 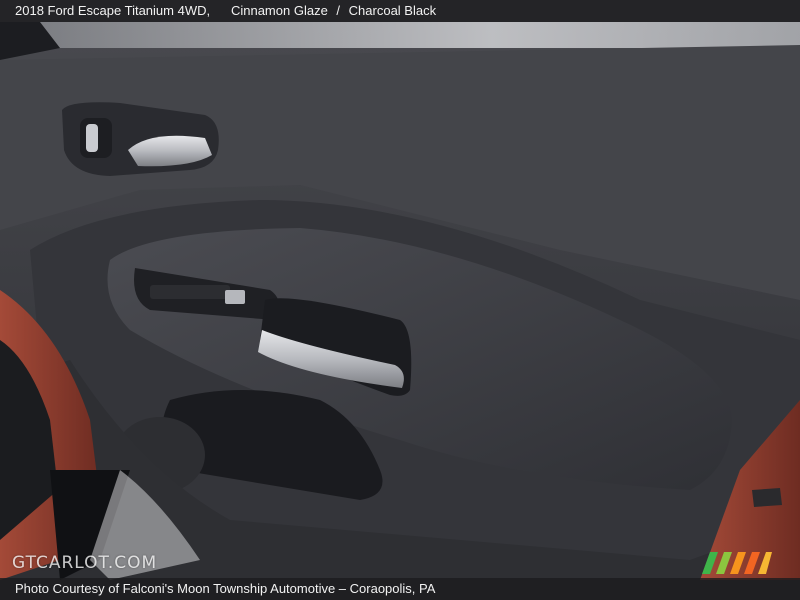 What do you see at coordinates (113, 10) in the screenshot?
I see `vehicle-title: 2018 Ford Escape Titanium 4WD,` at bounding box center [113, 10].